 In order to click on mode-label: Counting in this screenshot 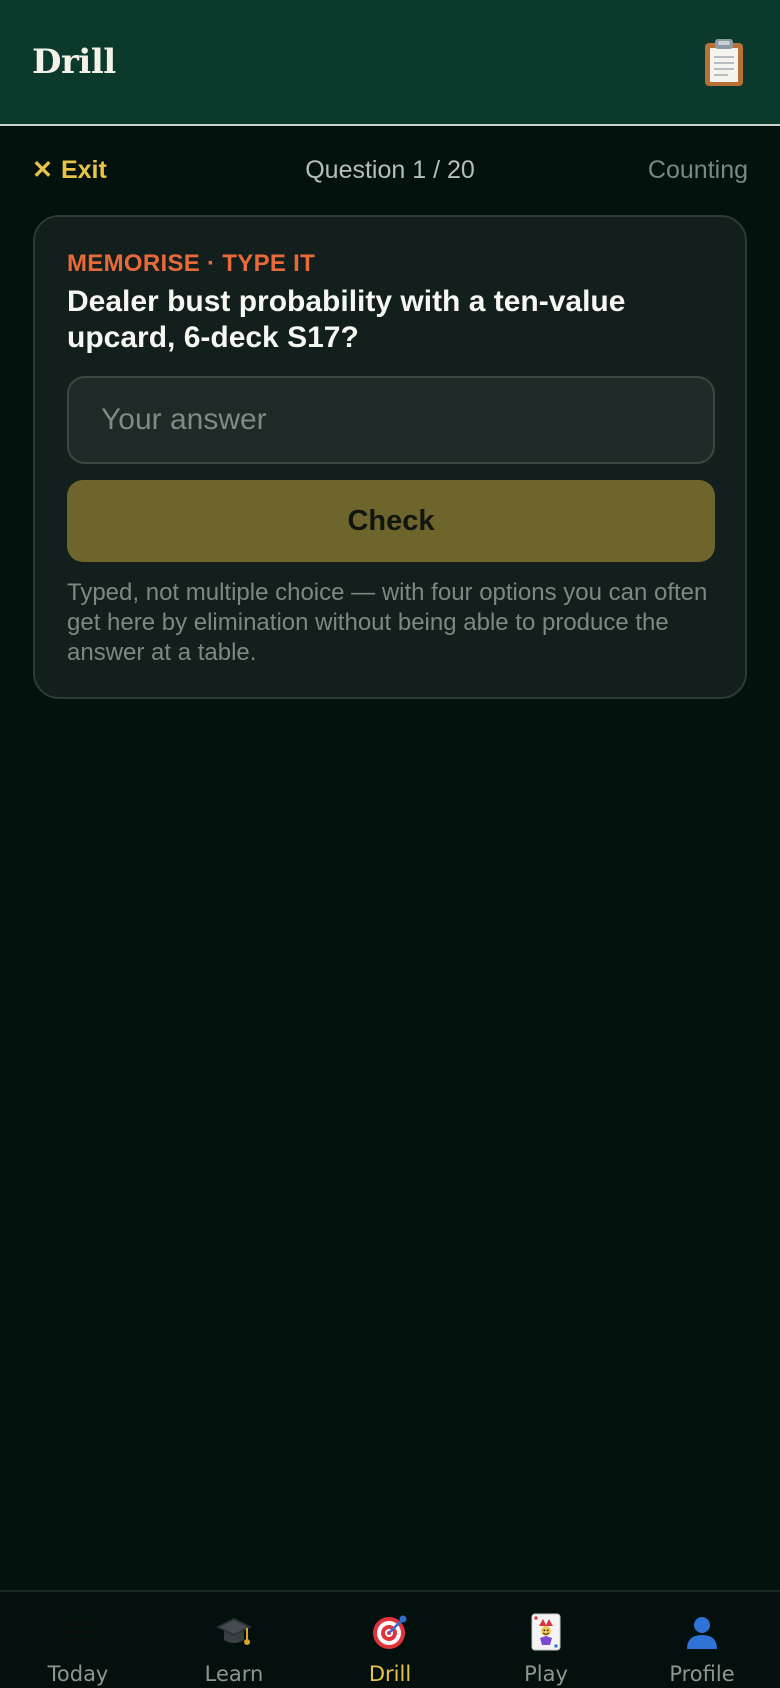, I will do `click(697, 169)`.